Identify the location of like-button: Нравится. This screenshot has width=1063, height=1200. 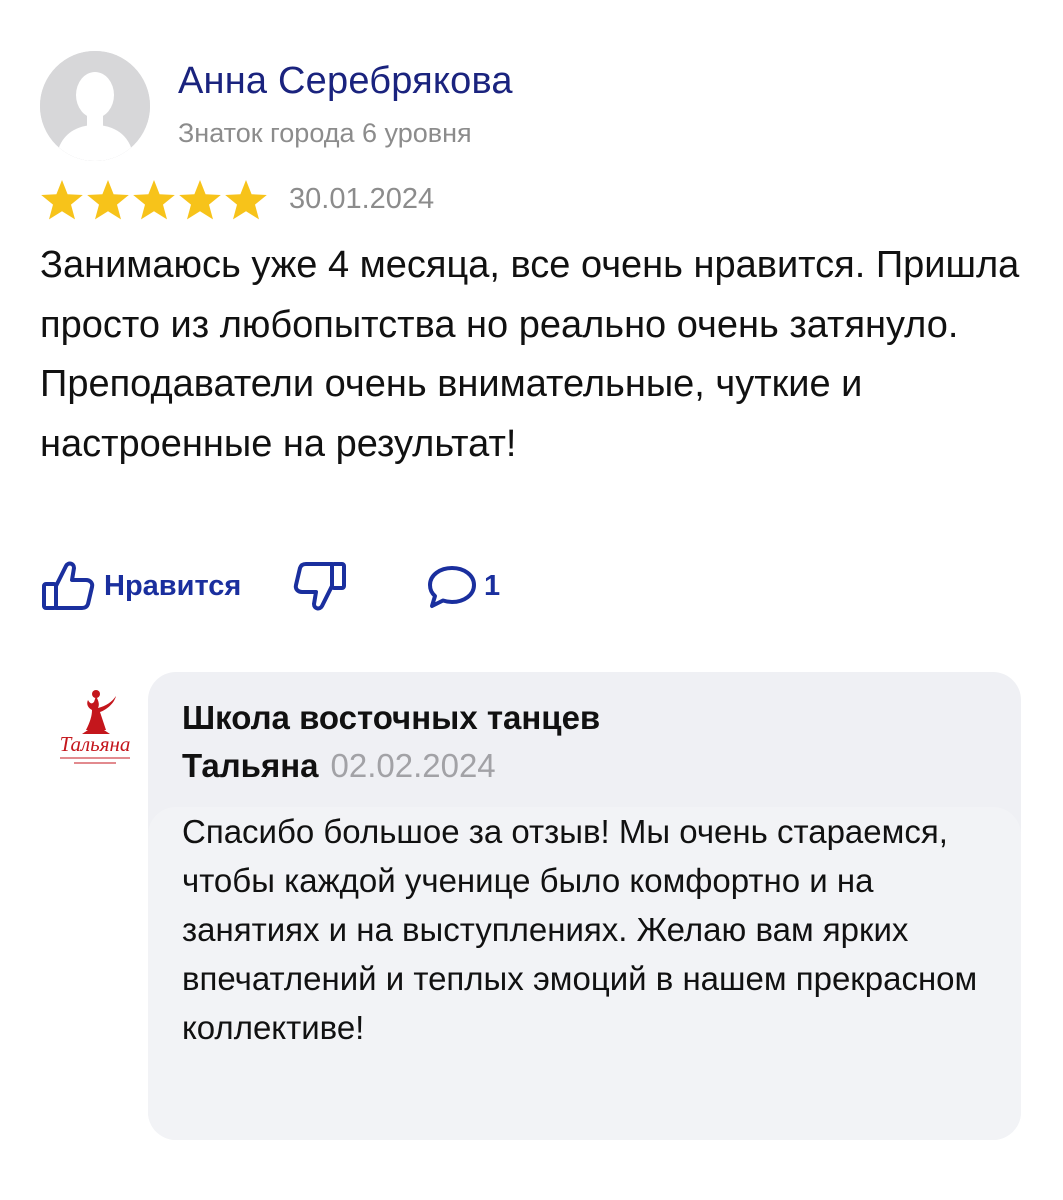
(140, 586).